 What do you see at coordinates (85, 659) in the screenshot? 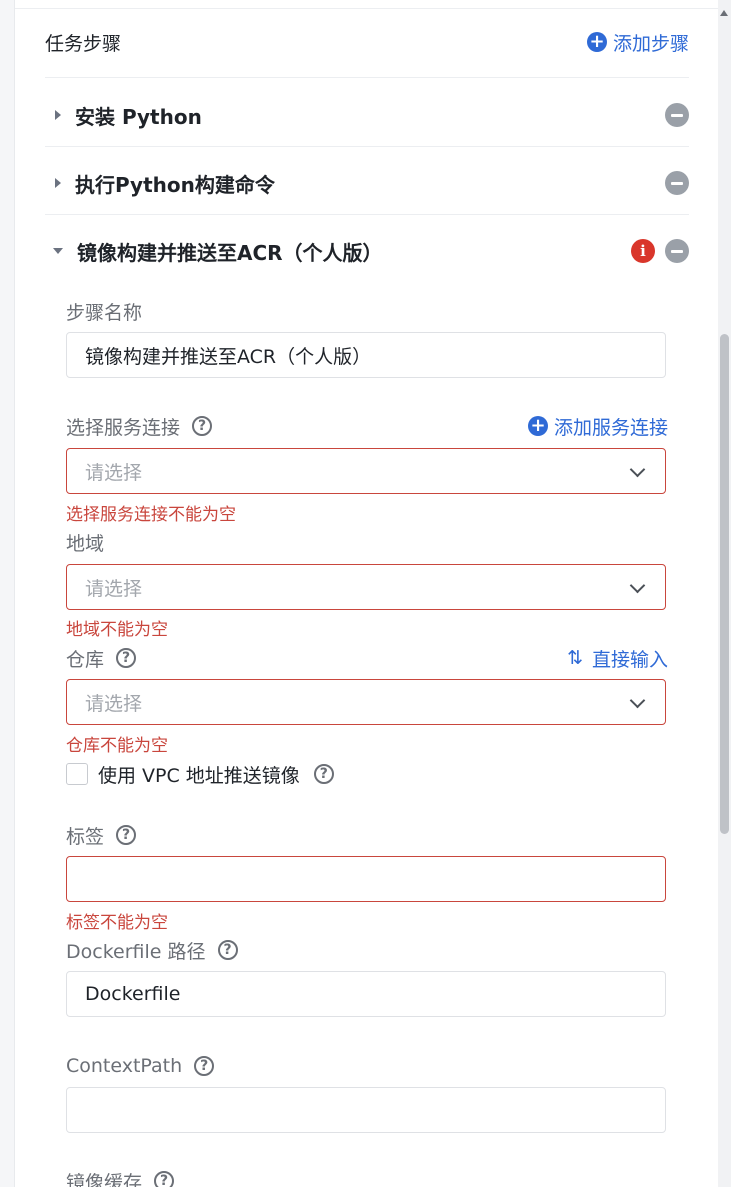
I see `repository-label-text: 仓库` at bounding box center [85, 659].